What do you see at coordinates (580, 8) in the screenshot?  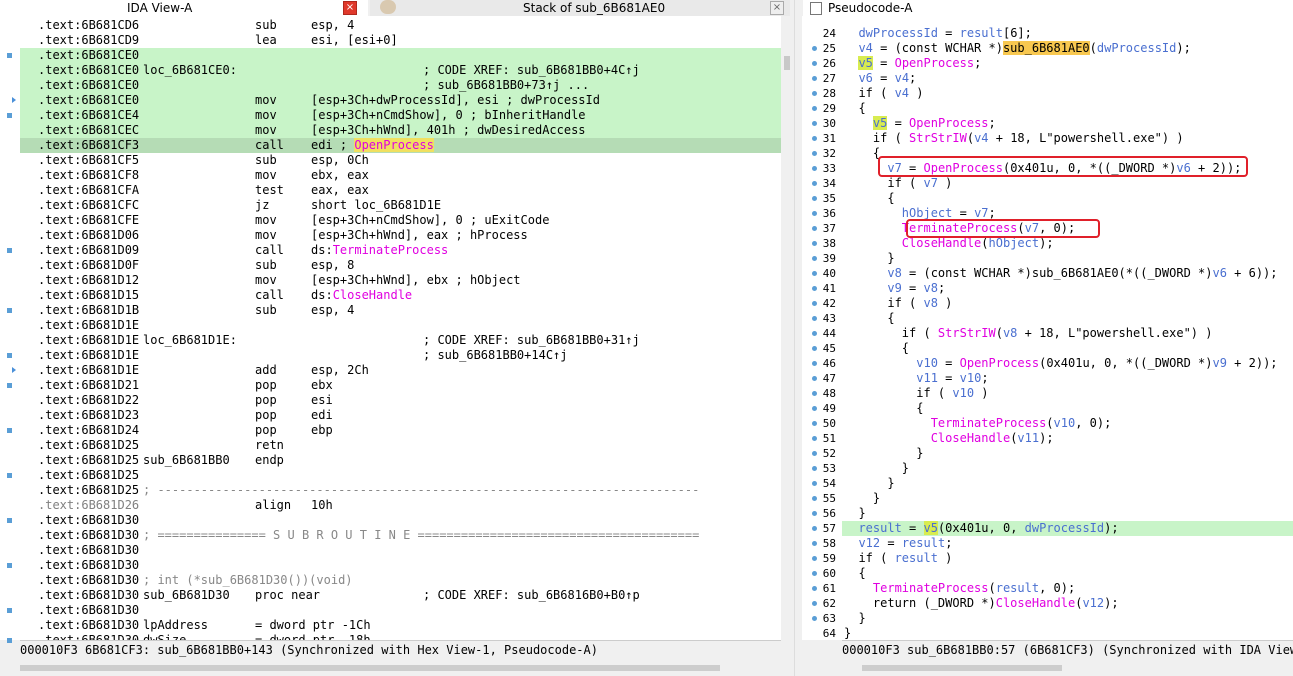 I see `tab-stack: Stack of sub_6B681AE0 ×` at bounding box center [580, 8].